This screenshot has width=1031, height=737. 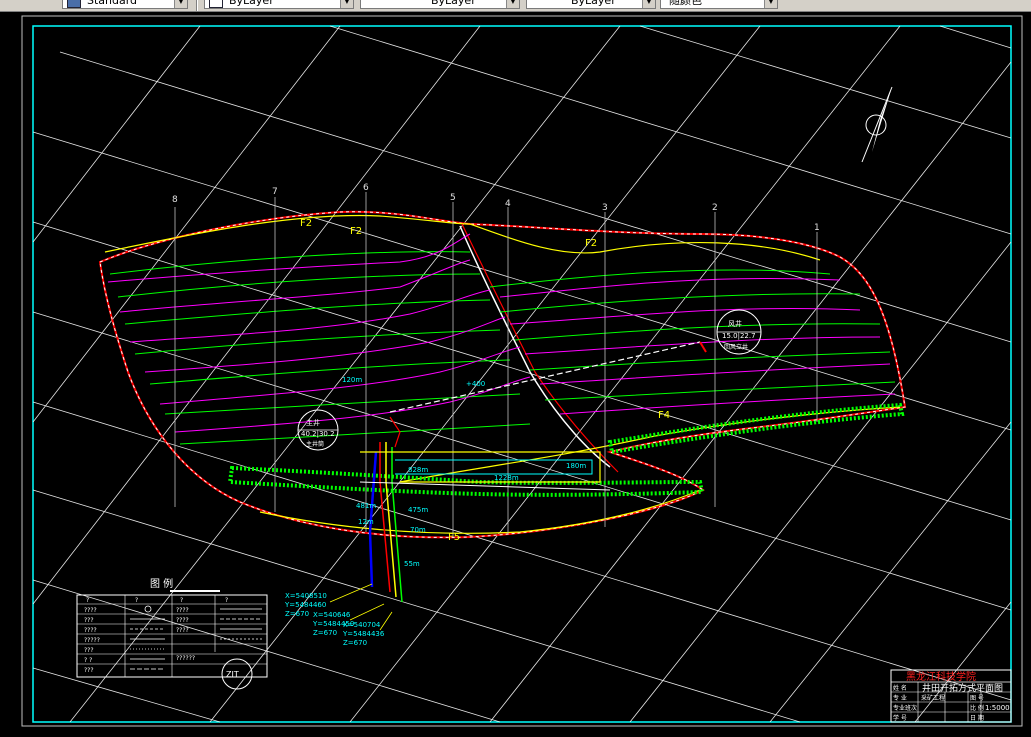 I want to click on title-major-value: 采矿工程, so click(x=933, y=698).